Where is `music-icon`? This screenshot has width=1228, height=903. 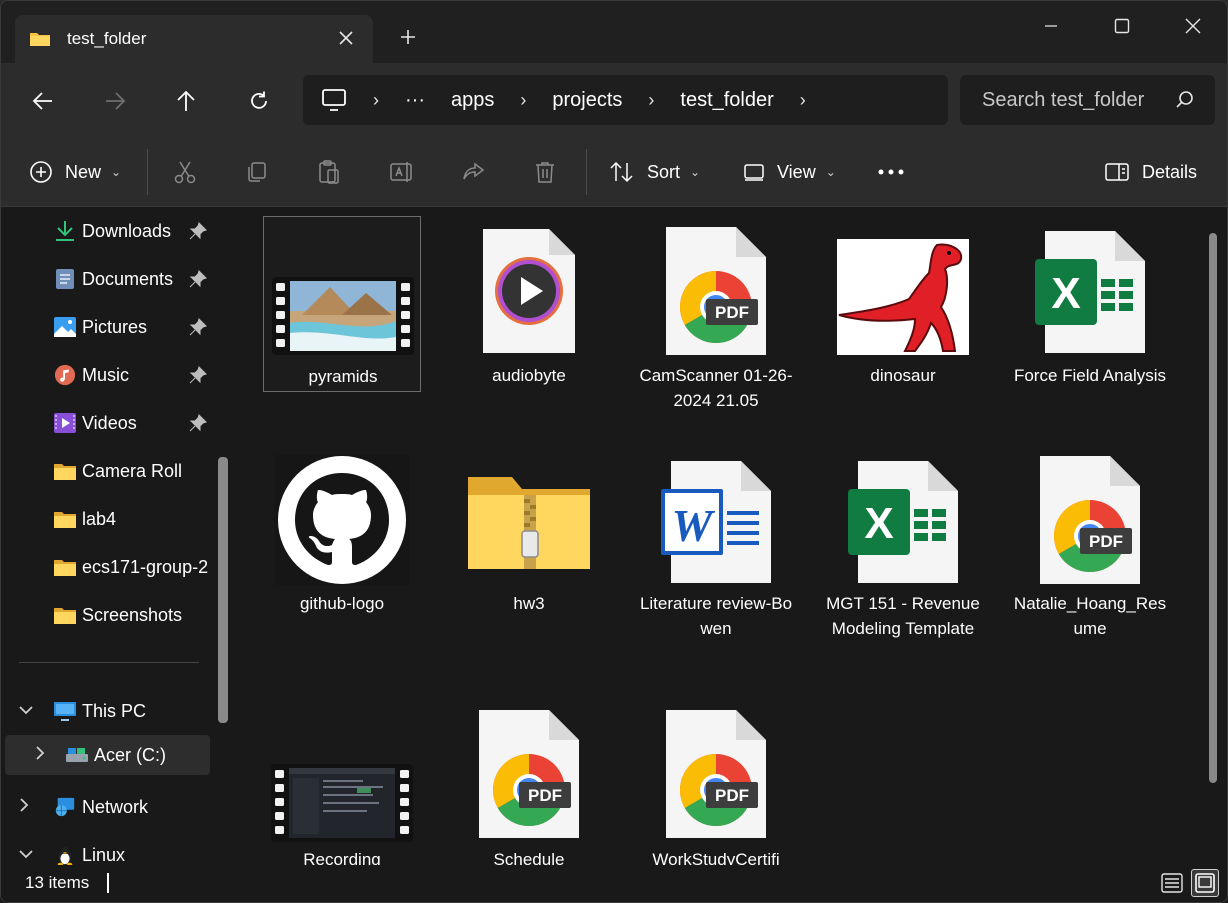
music-icon is located at coordinates (65, 375).